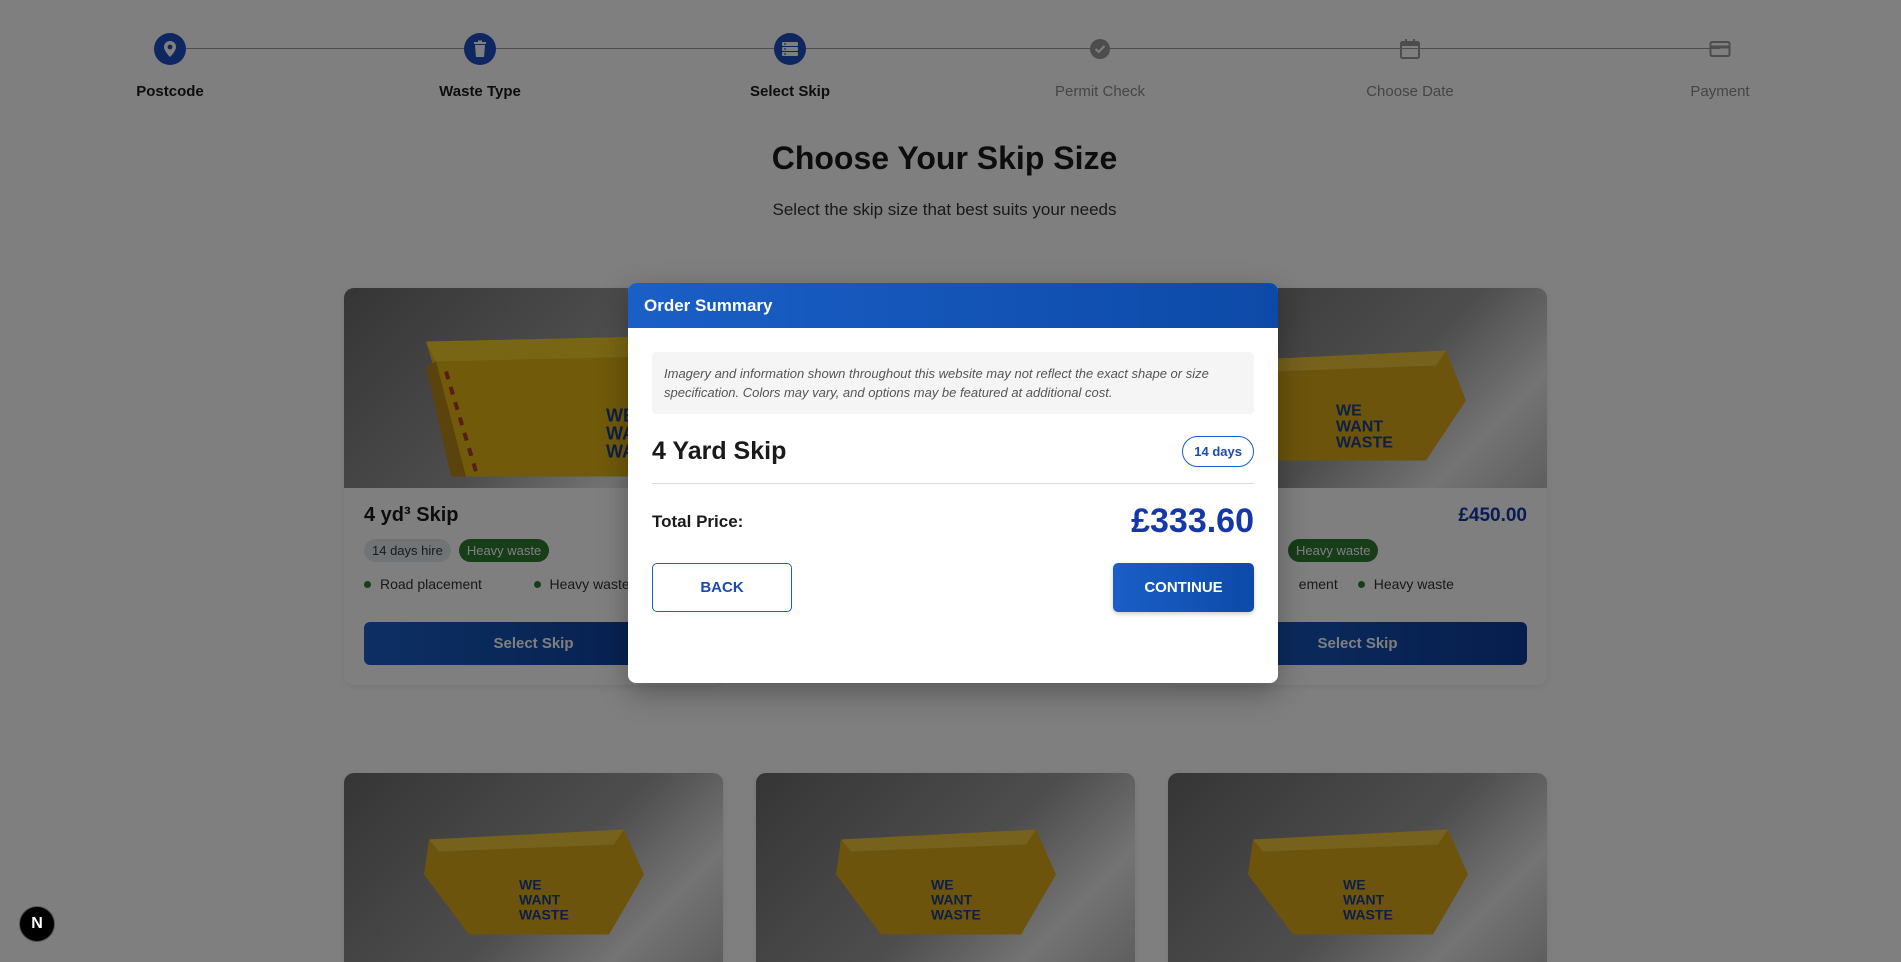 The image size is (1901, 962). Describe the element at coordinates (37, 924) in the screenshot. I see `nextjs-dev-badge: N` at that location.